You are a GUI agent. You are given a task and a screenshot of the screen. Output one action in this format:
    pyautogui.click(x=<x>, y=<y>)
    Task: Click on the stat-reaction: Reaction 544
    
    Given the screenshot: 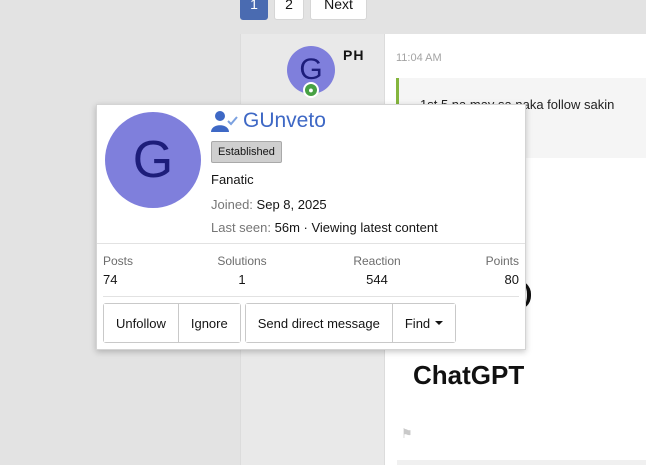 What is the action you would take?
    pyautogui.click(x=377, y=270)
    